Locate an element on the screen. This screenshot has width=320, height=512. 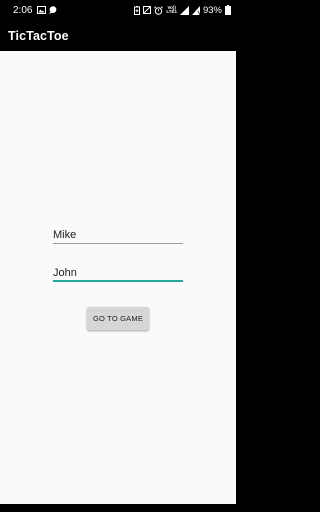
player2-input is located at coordinates (118, 270).